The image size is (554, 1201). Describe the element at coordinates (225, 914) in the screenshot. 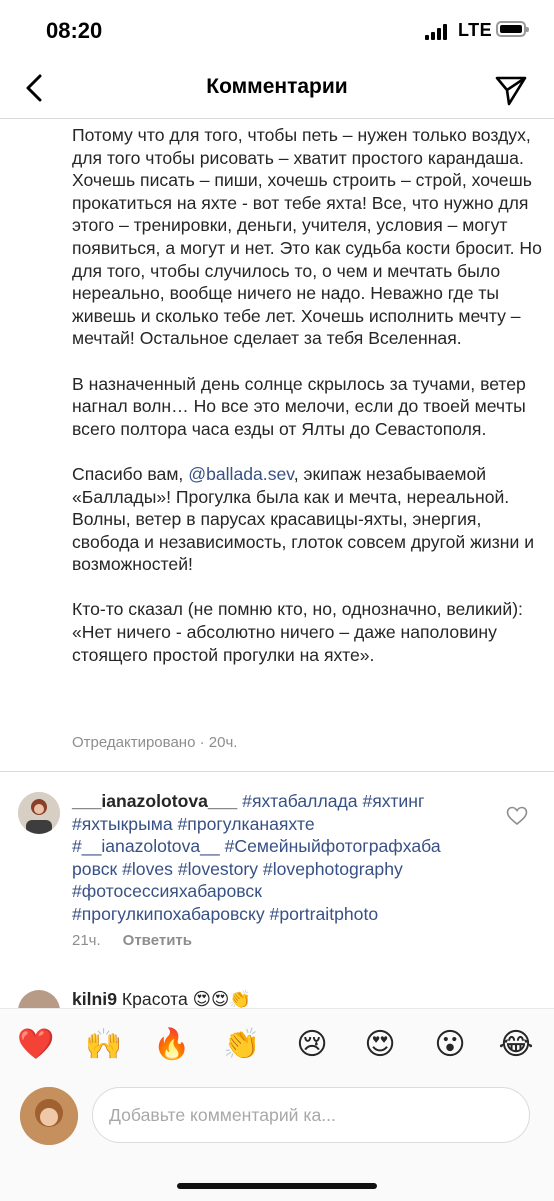

I see `hashtag-text: #прогулкипохабаровску #portraitphoto` at that location.